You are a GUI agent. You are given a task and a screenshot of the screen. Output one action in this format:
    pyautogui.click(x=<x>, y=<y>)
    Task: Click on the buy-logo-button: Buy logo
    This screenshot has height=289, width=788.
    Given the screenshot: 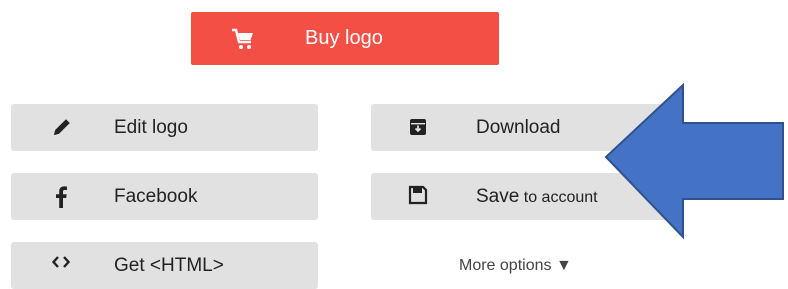 What is the action you would take?
    pyautogui.click(x=345, y=38)
    